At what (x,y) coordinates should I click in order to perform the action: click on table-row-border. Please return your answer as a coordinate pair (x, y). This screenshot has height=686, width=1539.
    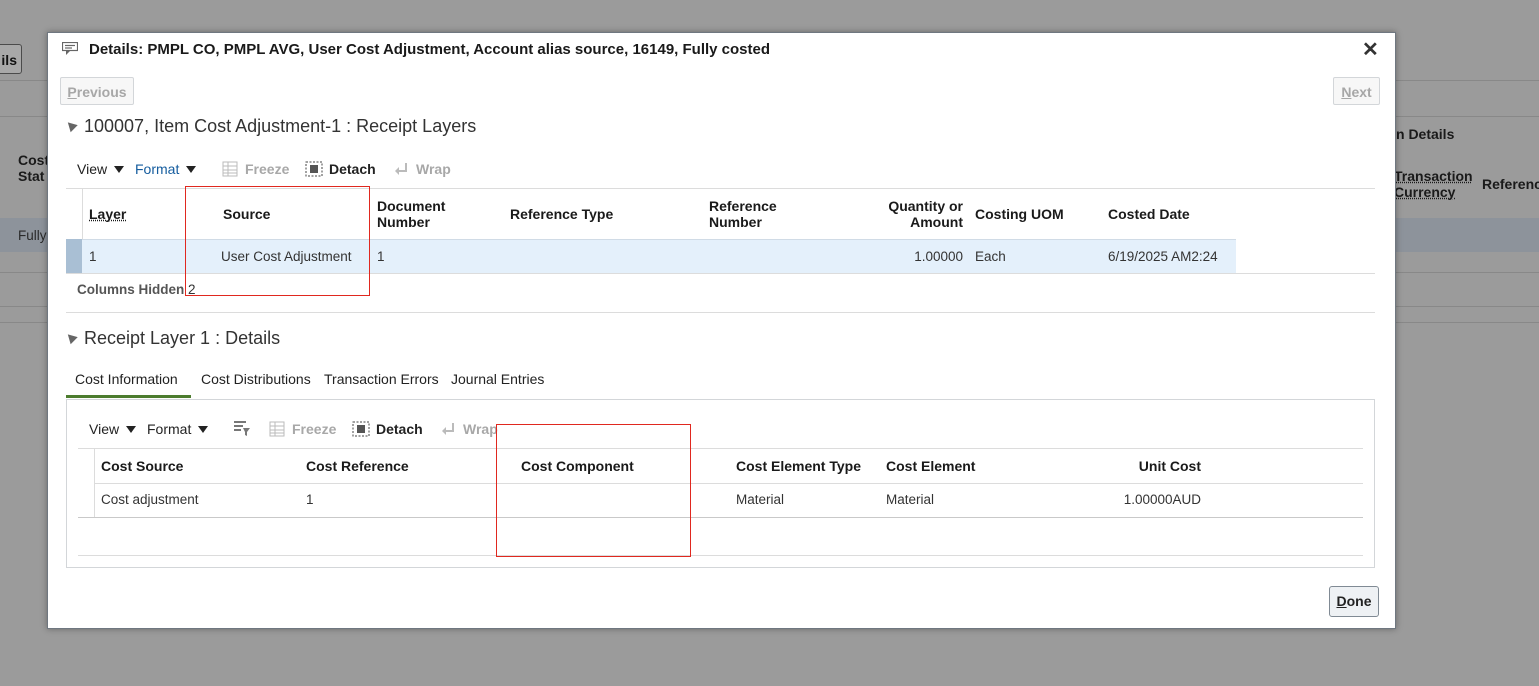
    Looking at the image, I should click on (720, 517).